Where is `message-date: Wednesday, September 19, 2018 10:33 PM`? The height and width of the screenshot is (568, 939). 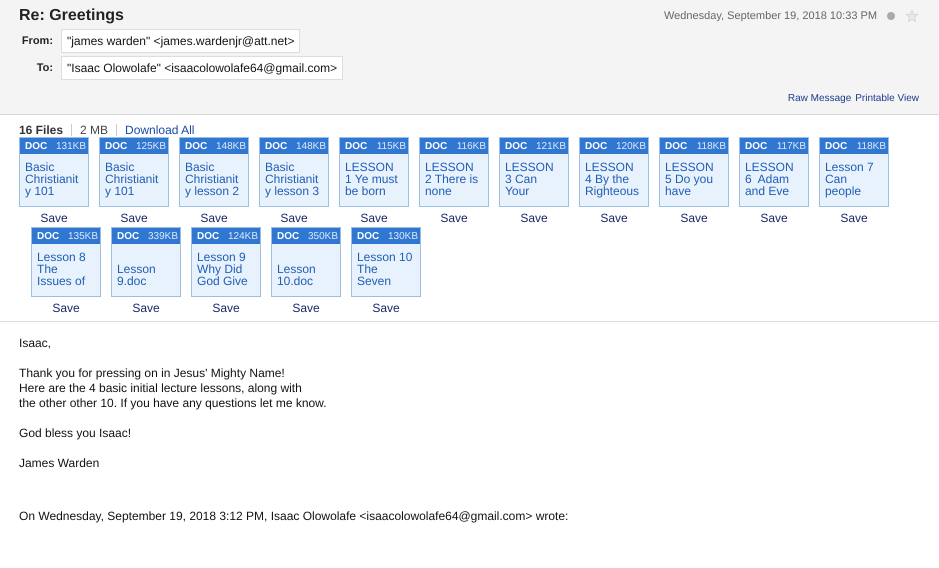
message-date: Wednesday, September 19, 2018 10:33 PM is located at coordinates (770, 16).